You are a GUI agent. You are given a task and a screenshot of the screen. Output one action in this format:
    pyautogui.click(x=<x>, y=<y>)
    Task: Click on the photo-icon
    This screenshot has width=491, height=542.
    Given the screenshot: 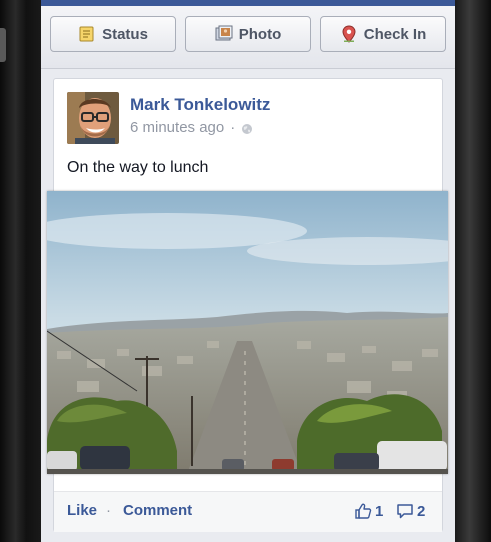 What is the action you would take?
    pyautogui.click(x=224, y=34)
    